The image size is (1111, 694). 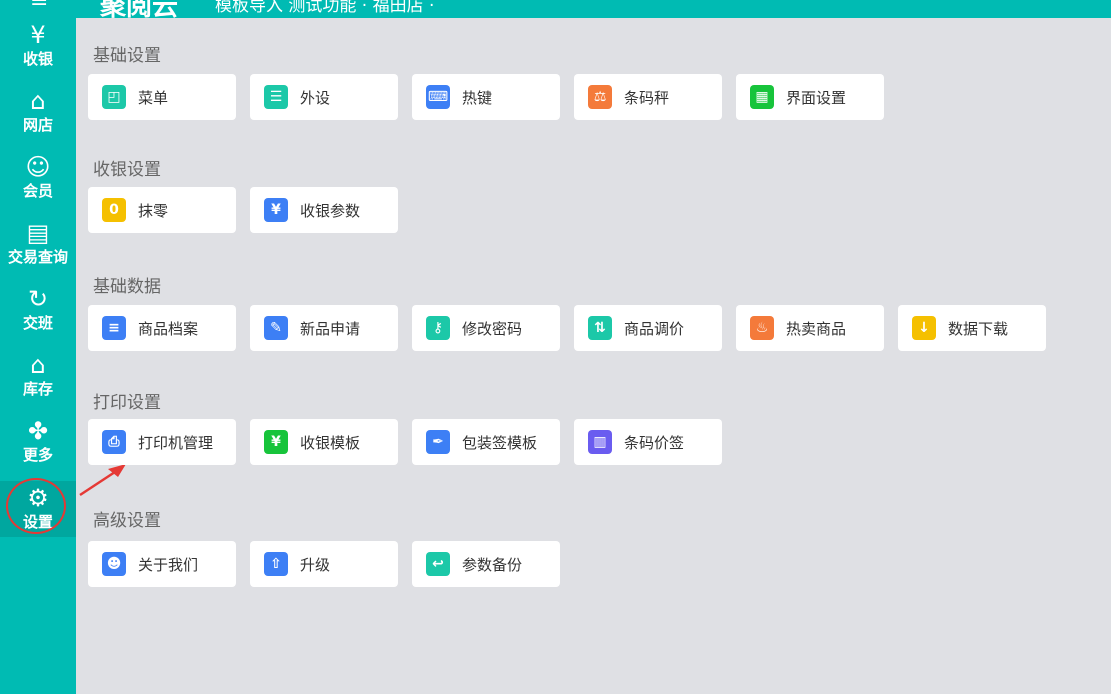 I want to click on keyboard-icon: ⌨, so click(x=438, y=97).